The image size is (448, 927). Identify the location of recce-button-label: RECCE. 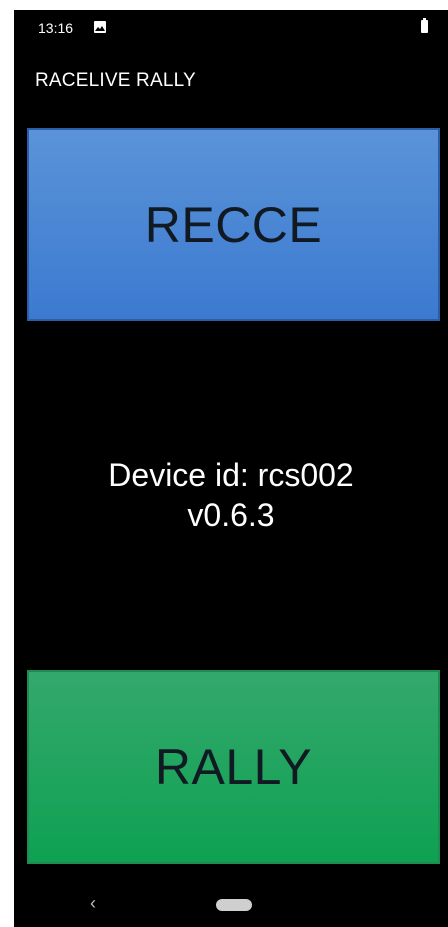
(233, 224).